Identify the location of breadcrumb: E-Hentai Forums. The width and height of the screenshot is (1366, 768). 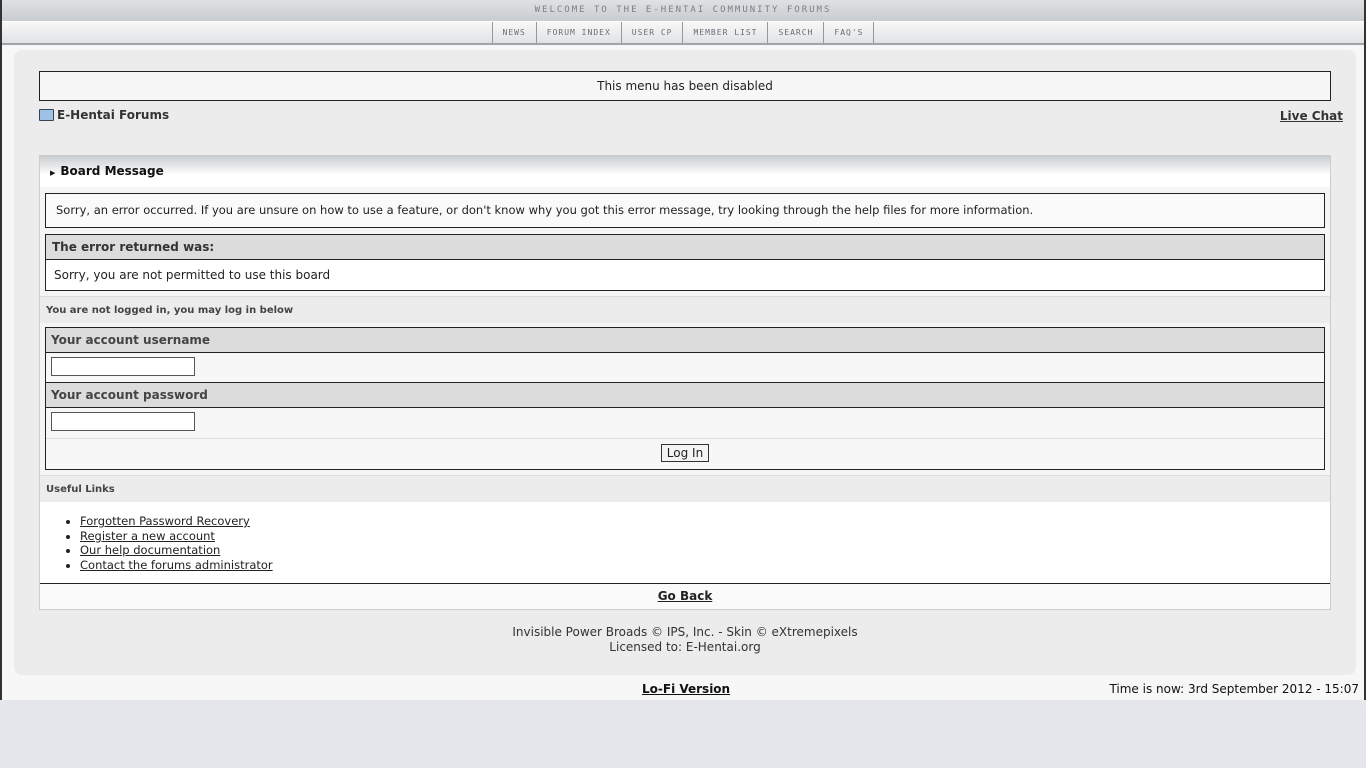
(104, 115).